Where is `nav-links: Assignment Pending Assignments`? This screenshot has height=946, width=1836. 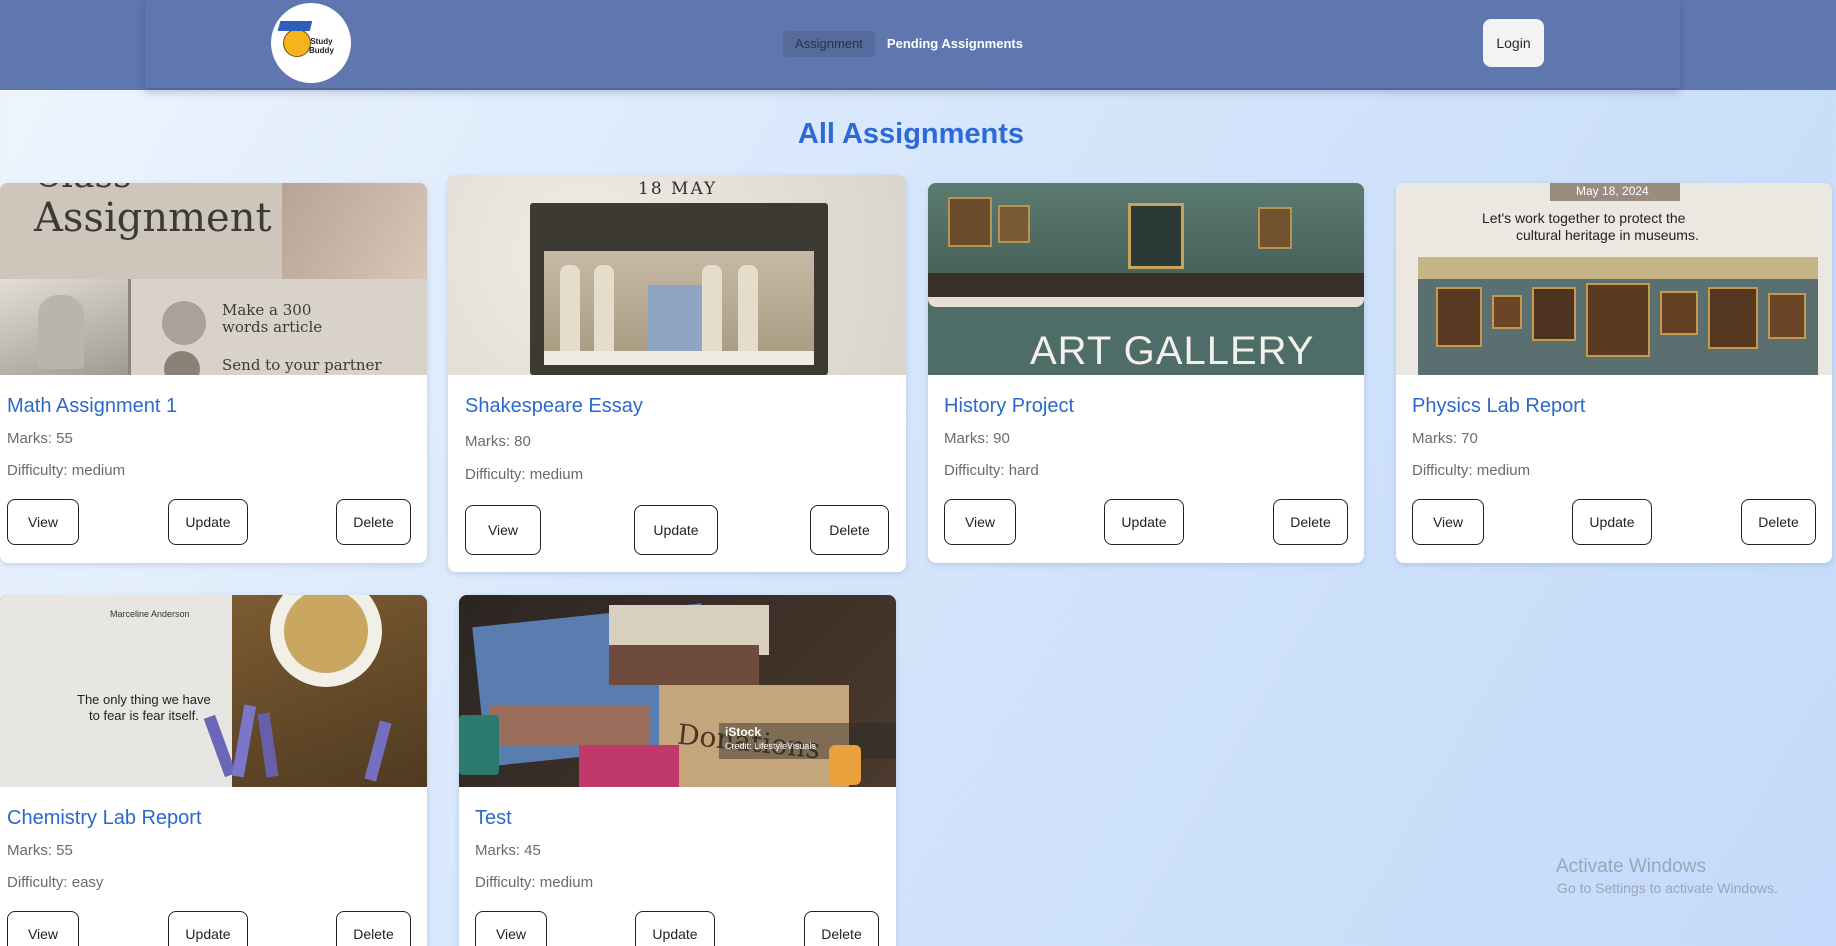
nav-links: Assignment Pending Assignments is located at coordinates (905, 44).